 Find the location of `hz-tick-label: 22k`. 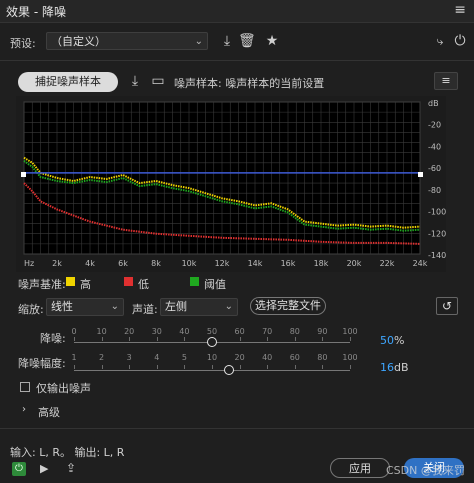

hz-tick-label: 22k is located at coordinates (387, 263).